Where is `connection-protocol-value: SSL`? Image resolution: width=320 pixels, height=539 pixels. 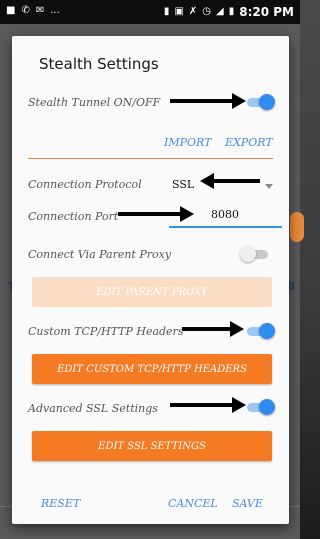
connection-protocol-value: SSL is located at coordinates (183, 184).